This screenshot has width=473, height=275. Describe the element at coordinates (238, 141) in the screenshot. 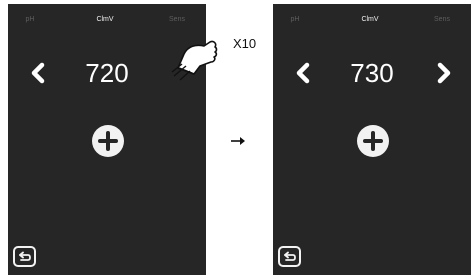

I see `arrow-right-icon` at that location.